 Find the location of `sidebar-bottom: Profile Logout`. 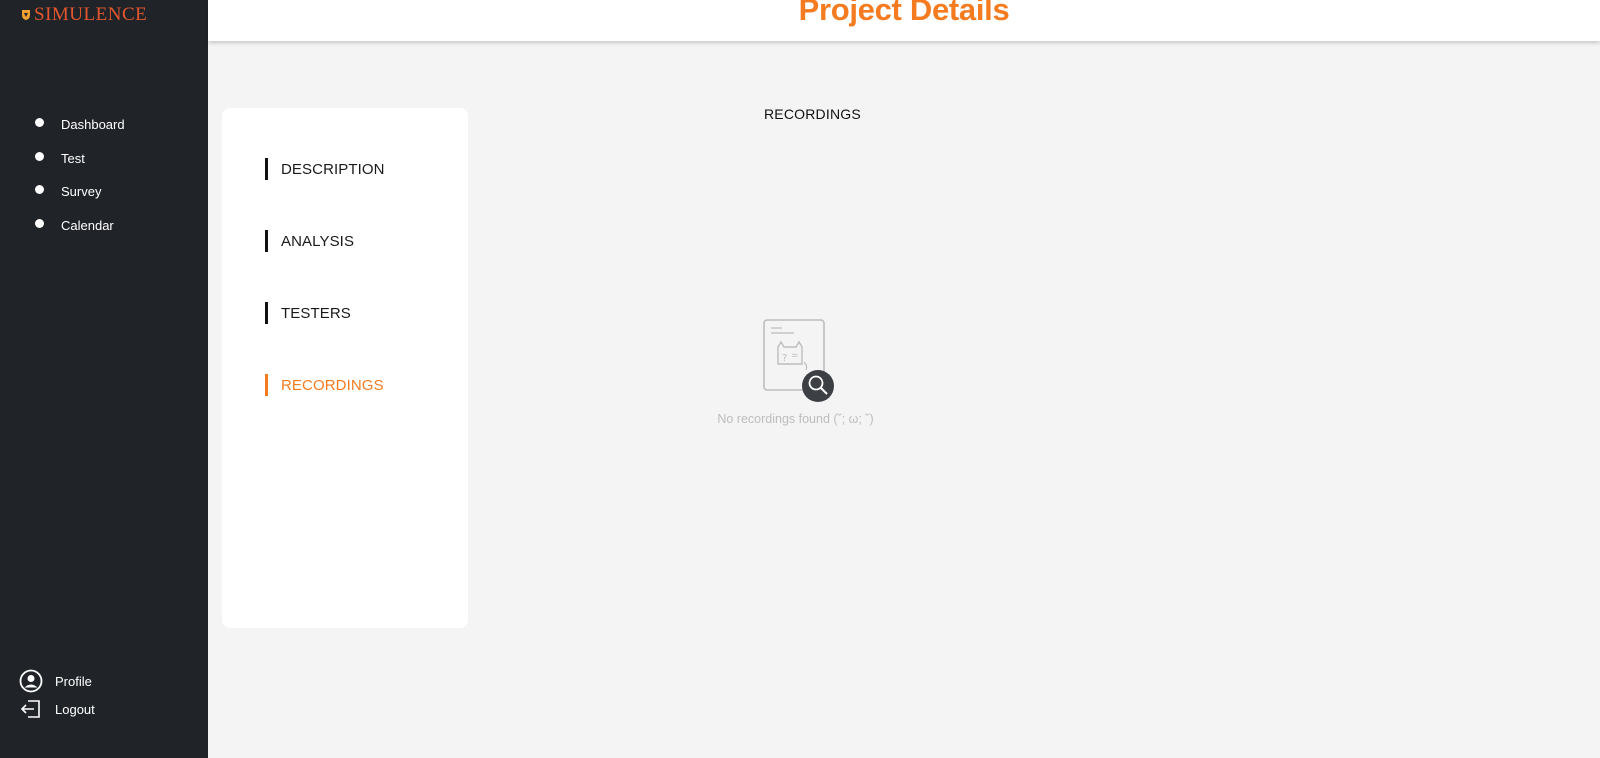

sidebar-bottom: Profile Logout is located at coordinates (104, 695).